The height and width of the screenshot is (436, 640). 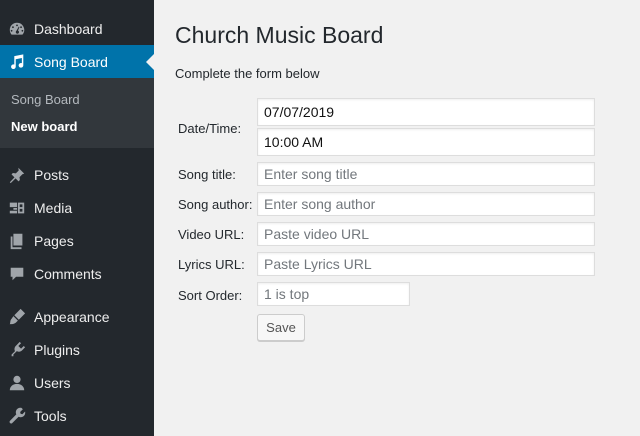 What do you see at coordinates (77, 99) in the screenshot?
I see `submenu-item-song-board: Song Board` at bounding box center [77, 99].